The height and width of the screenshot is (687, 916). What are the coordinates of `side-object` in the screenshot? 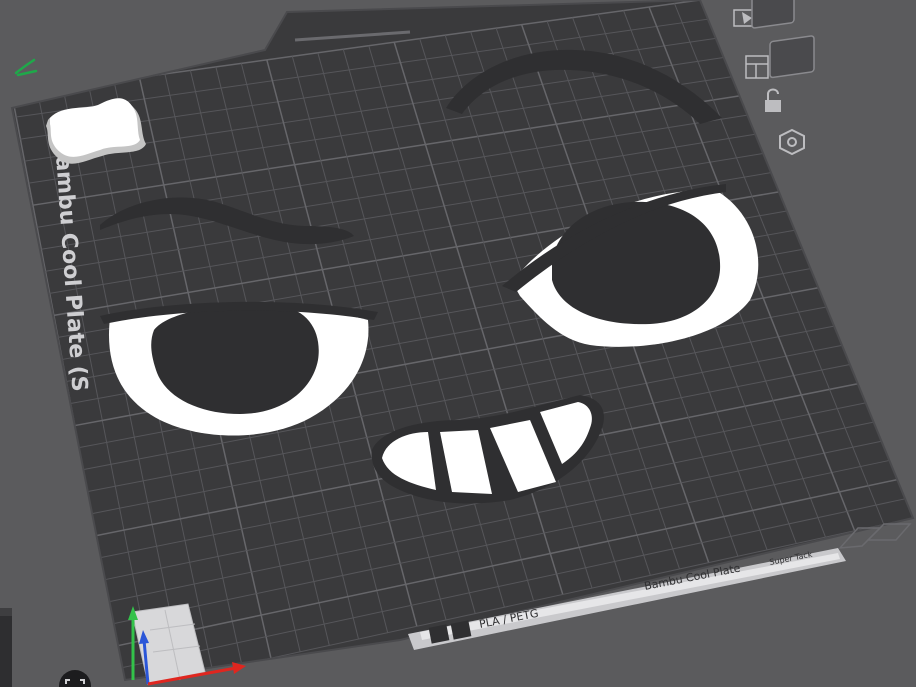 It's located at (6, 647).